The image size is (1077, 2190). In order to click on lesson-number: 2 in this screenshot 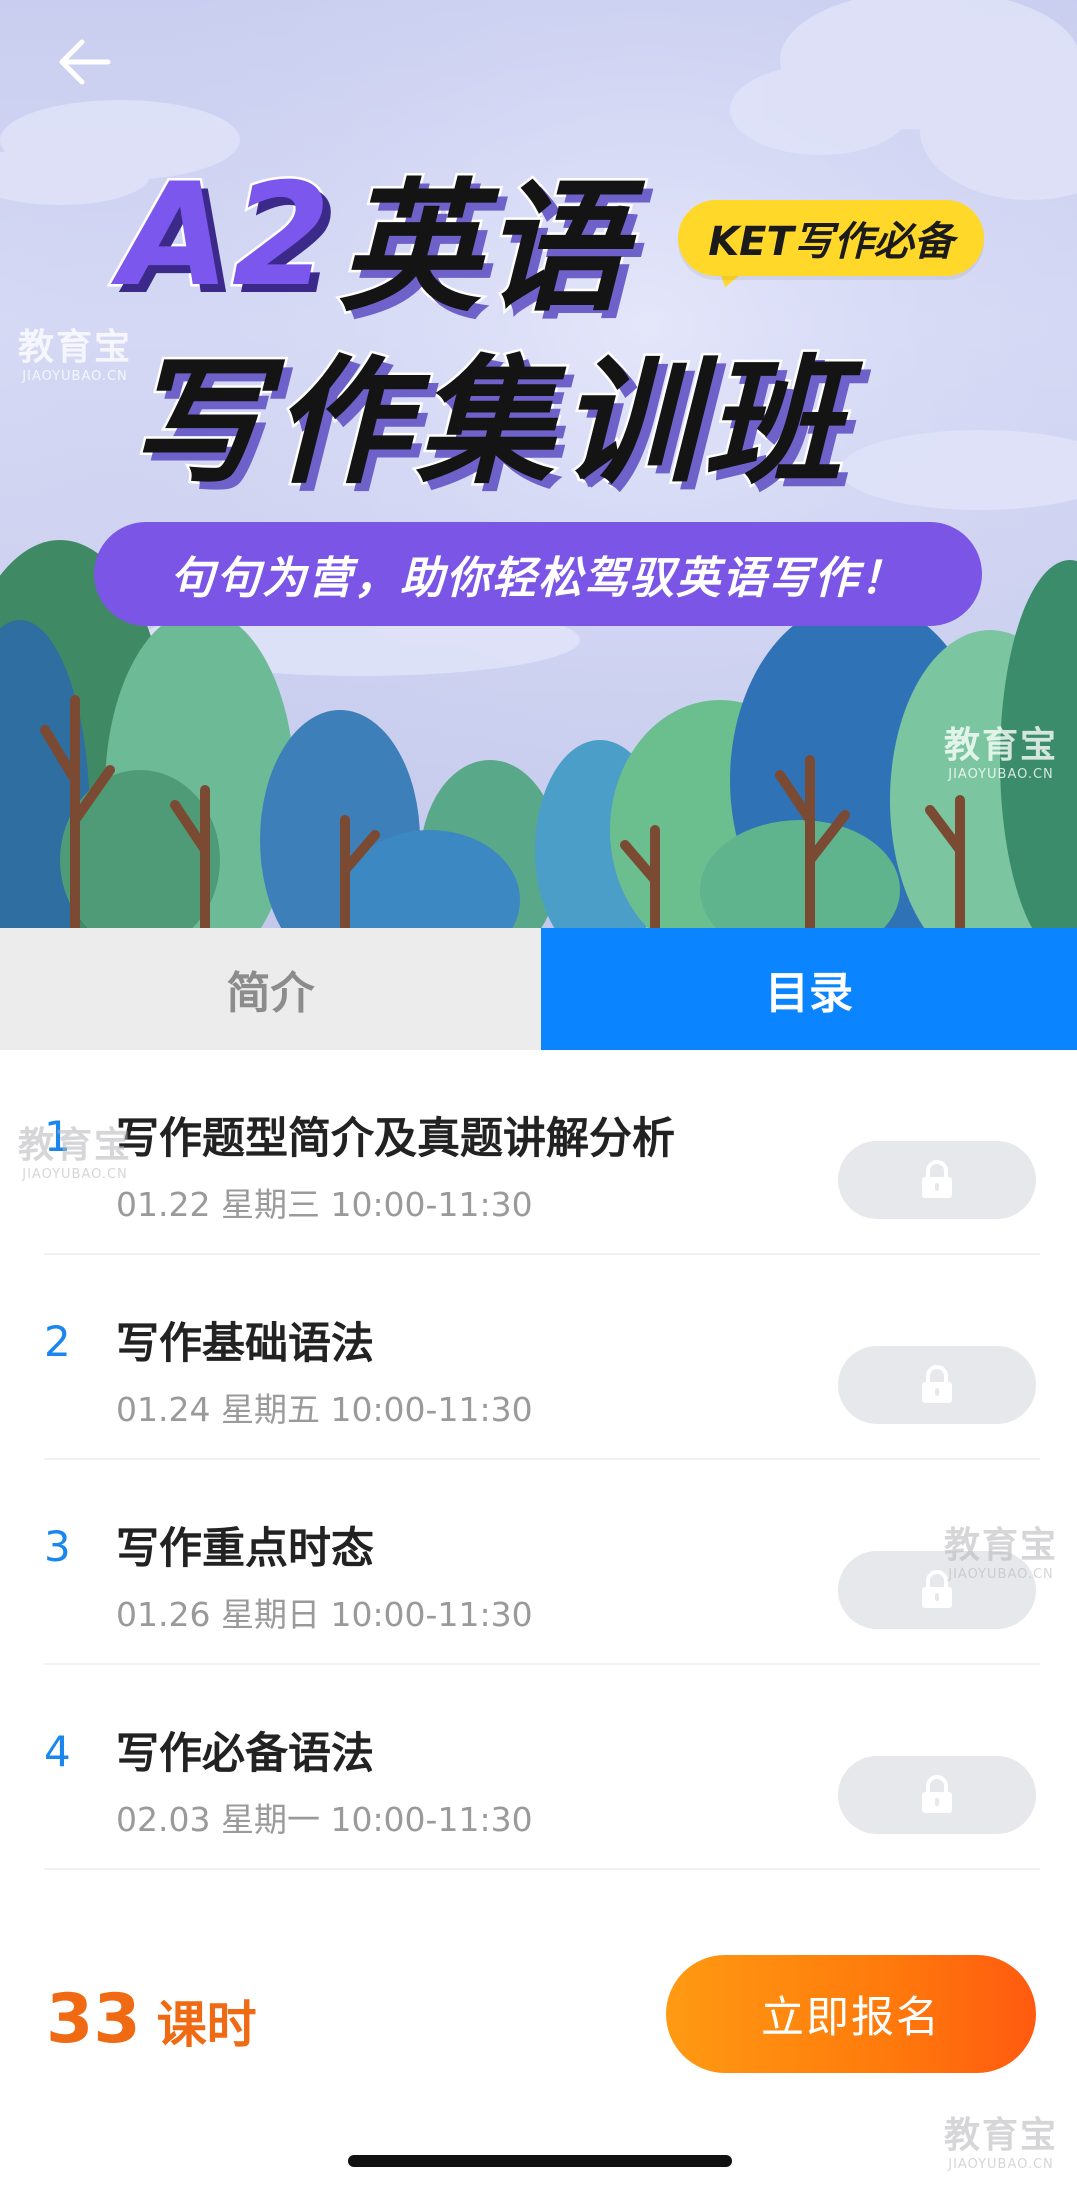, I will do `click(57, 1341)`.